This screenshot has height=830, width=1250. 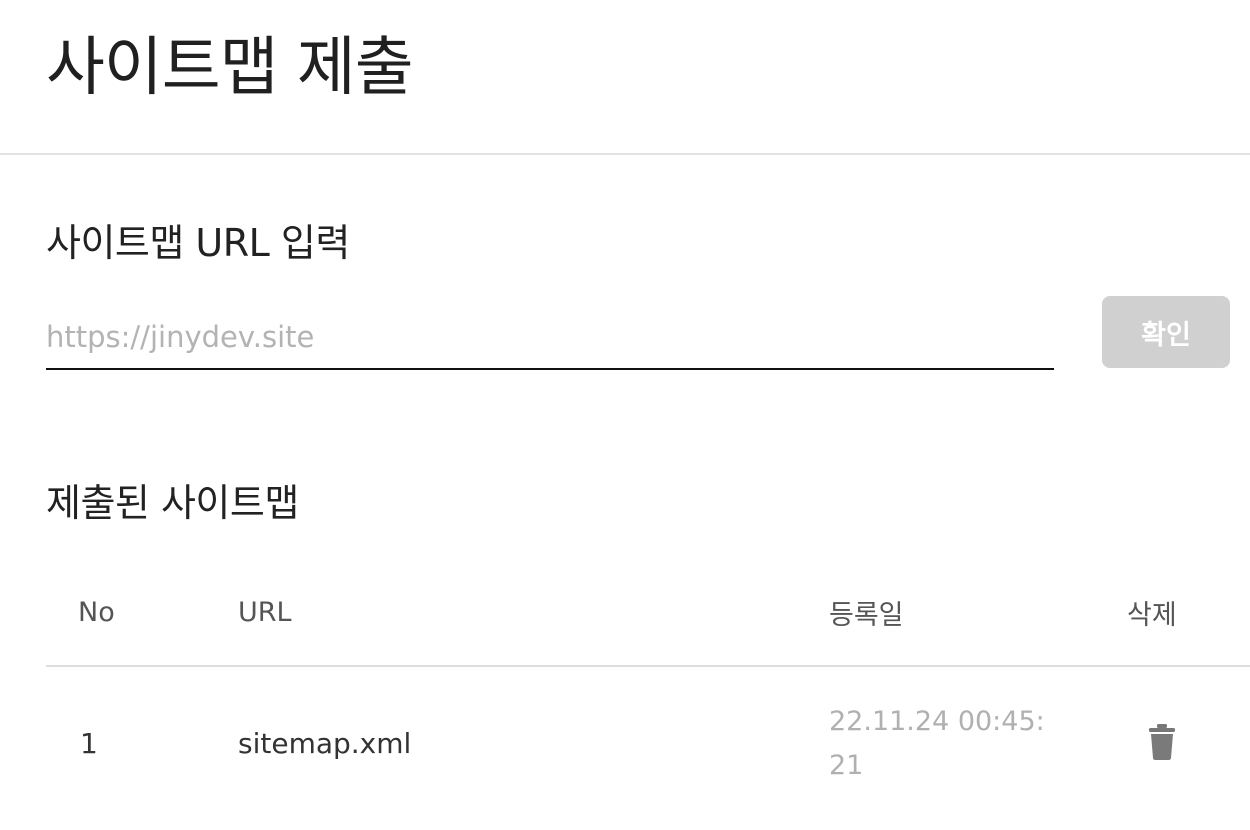 What do you see at coordinates (230, 68) in the screenshot?
I see `page-title: 사이트맵 제출` at bounding box center [230, 68].